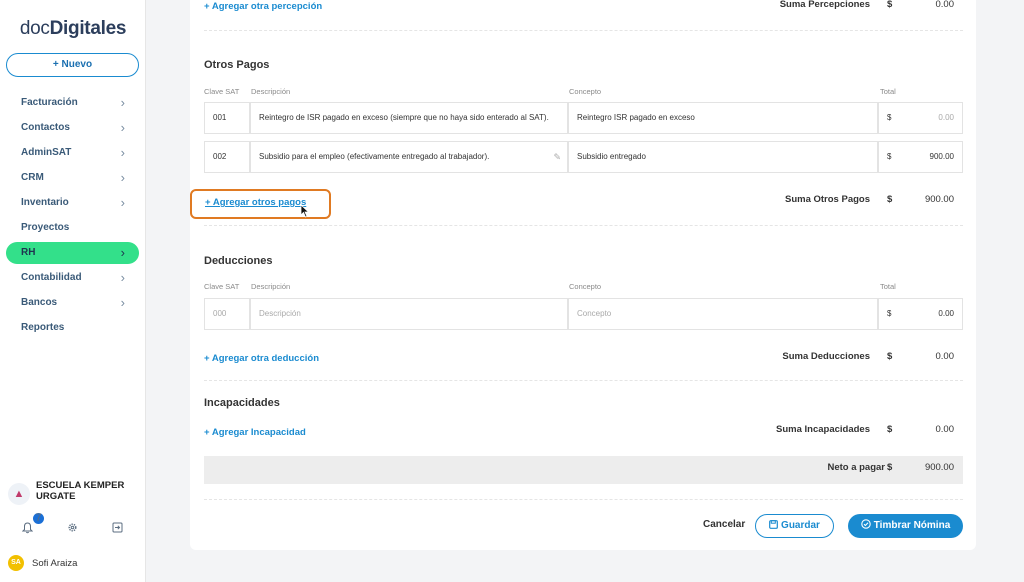  I want to click on suma-percepciones-label: Suma Percepciones, so click(824, 5).